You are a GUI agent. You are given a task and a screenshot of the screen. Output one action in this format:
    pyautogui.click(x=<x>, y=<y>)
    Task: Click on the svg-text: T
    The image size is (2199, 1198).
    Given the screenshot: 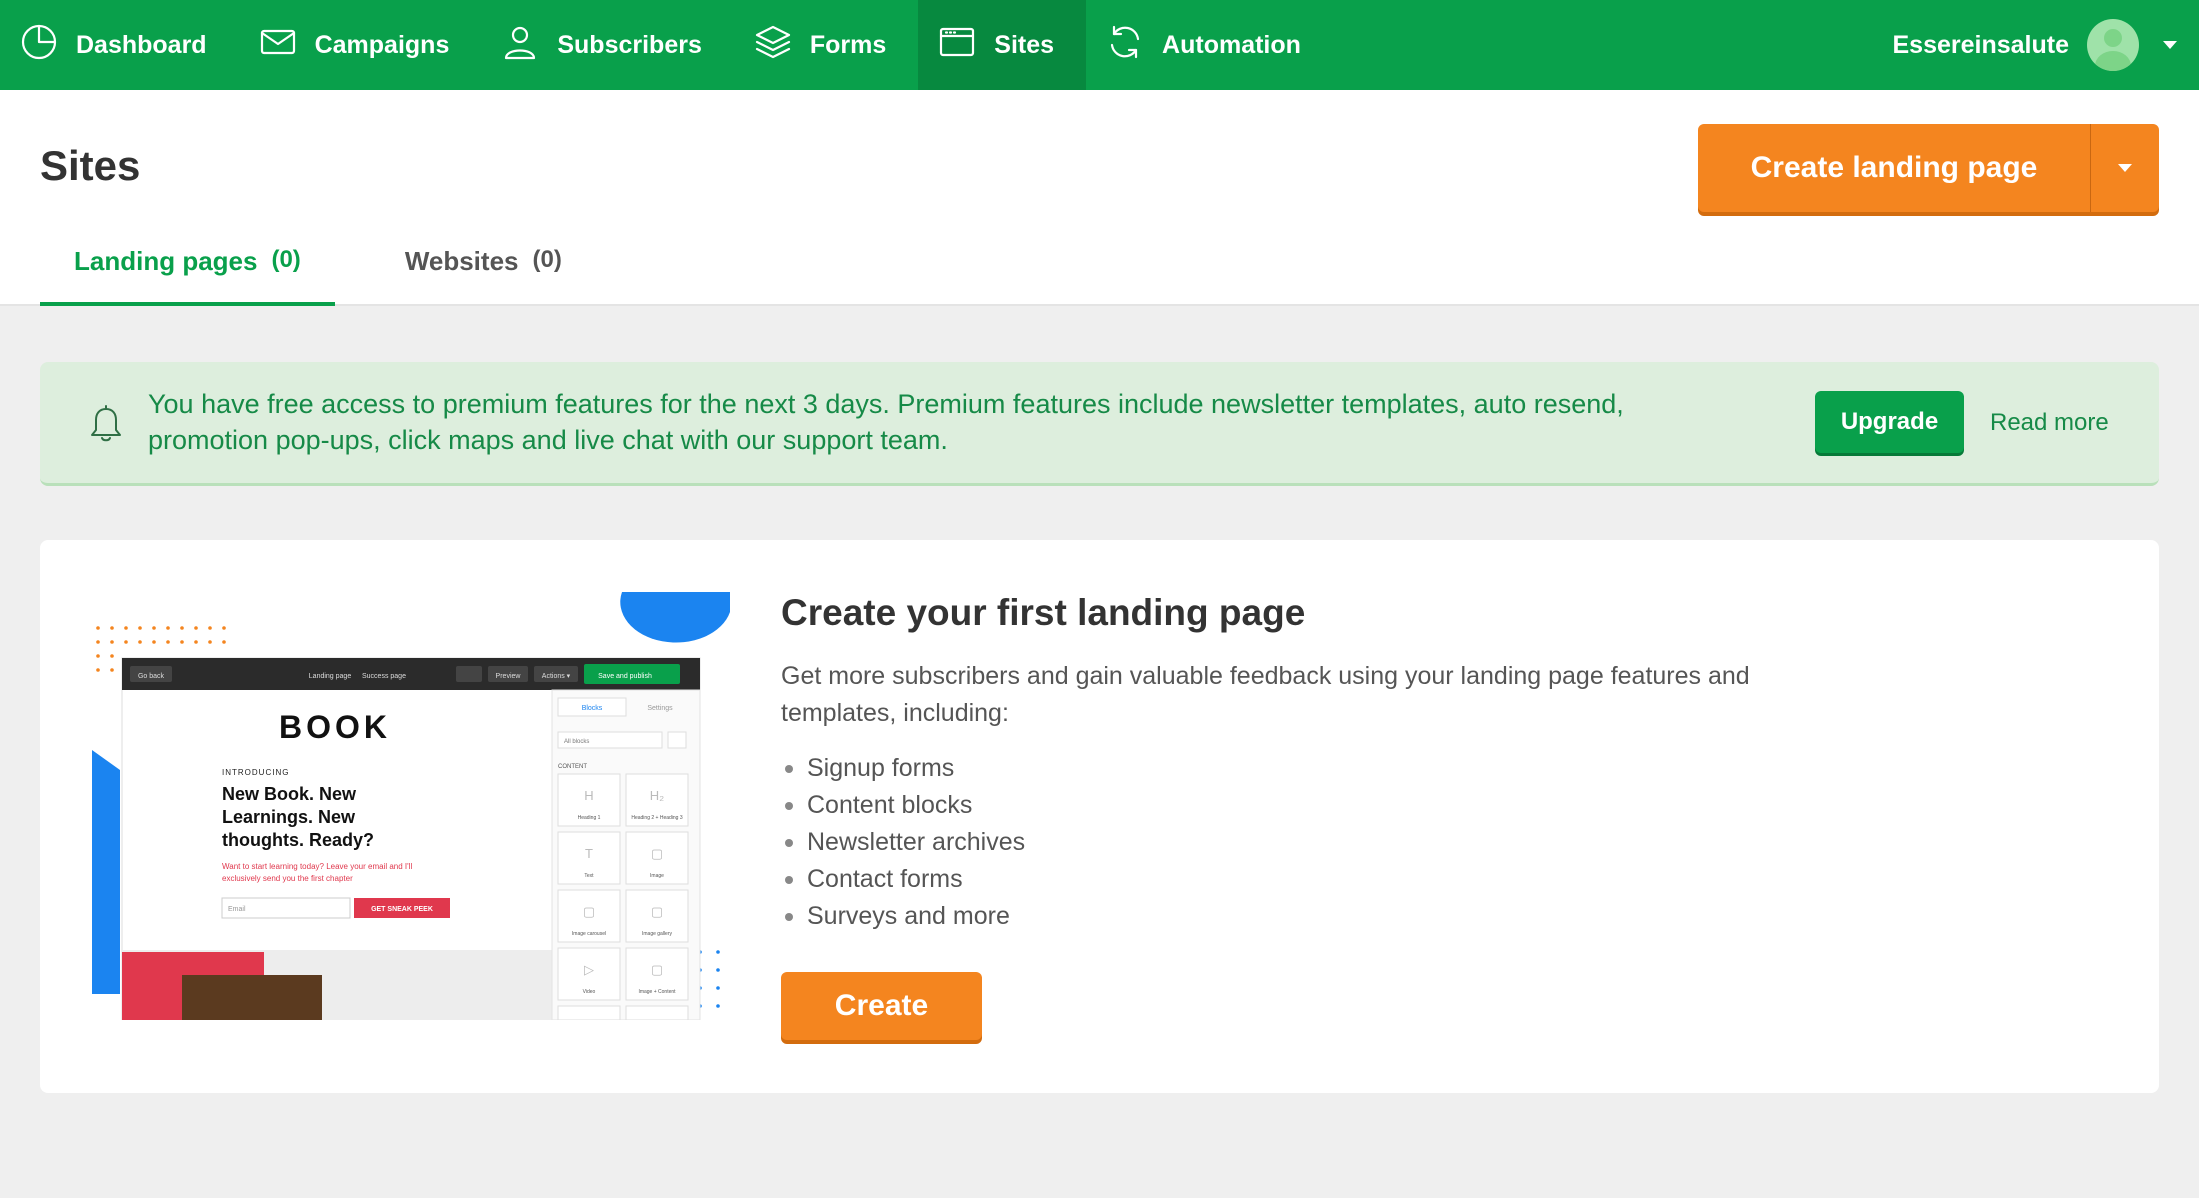 What is the action you would take?
    pyautogui.click(x=589, y=853)
    